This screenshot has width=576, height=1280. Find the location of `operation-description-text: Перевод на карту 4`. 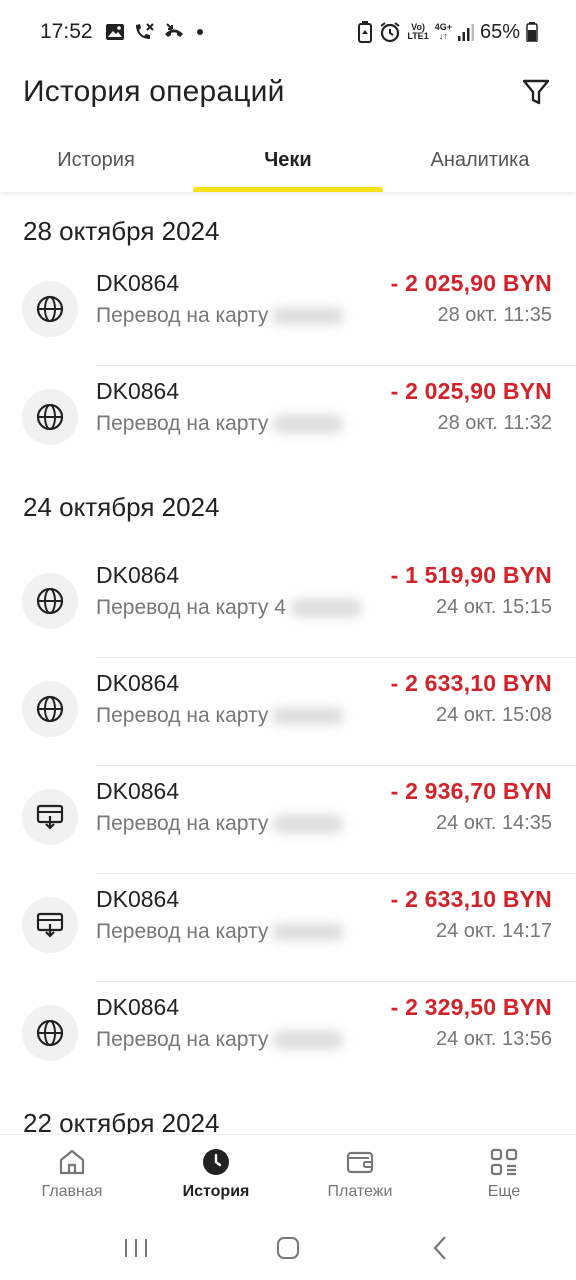

operation-description-text: Перевод на карту 4 is located at coordinates (191, 607).